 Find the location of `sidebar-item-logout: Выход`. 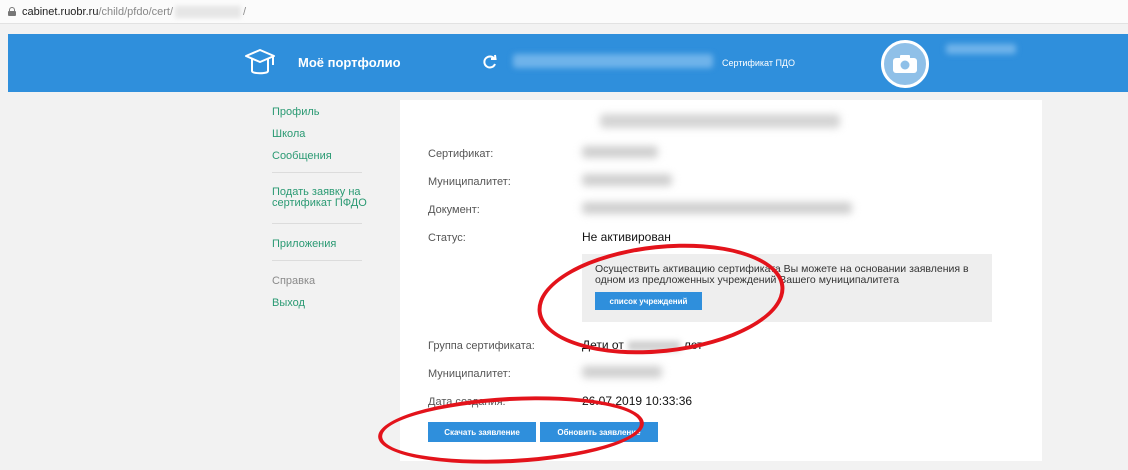

sidebar-item-logout: Выход is located at coordinates (331, 303).